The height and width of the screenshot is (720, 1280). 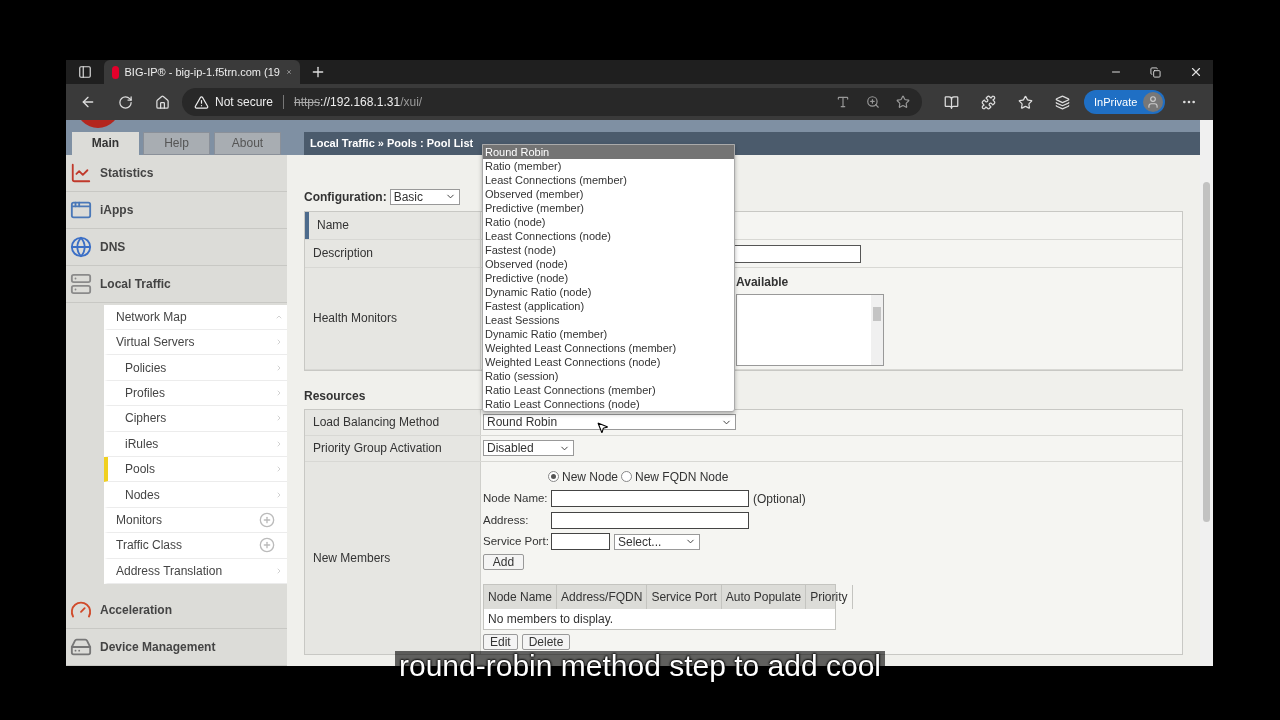 I want to click on dropdown-option: Ratio Least Connections (node), so click(x=608, y=404).